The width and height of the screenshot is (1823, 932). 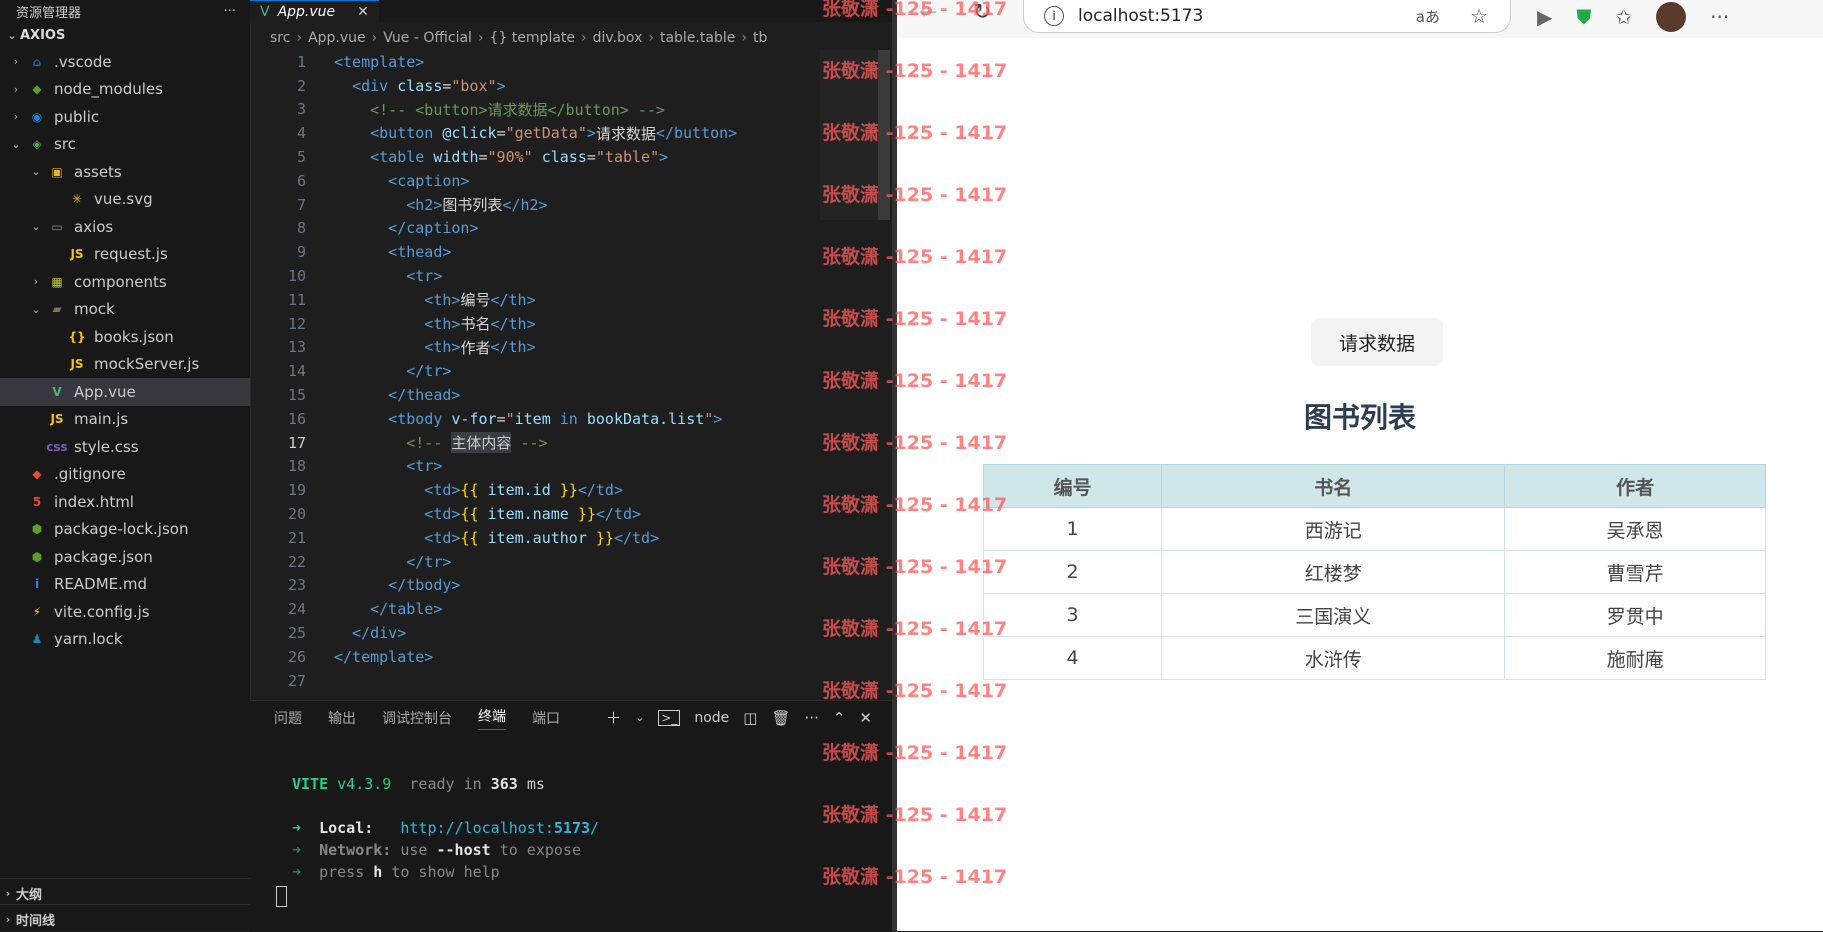 What do you see at coordinates (125, 530) in the screenshot?
I see `tree-item-package-lock-json: ⬢ package-lock.json` at bounding box center [125, 530].